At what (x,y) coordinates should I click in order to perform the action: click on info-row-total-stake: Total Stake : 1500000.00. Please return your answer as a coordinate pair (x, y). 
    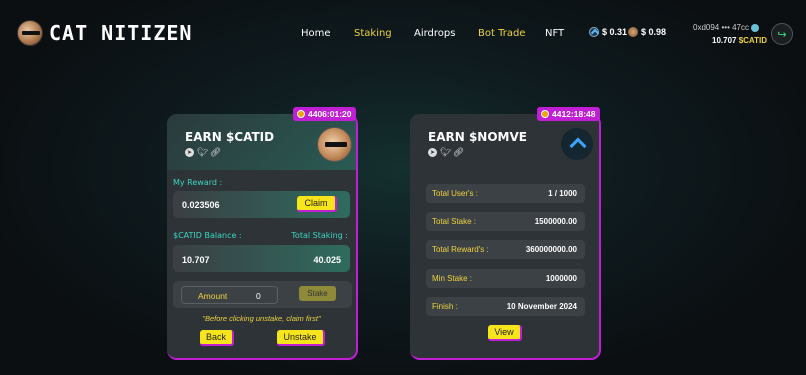
    Looking at the image, I should click on (505, 221).